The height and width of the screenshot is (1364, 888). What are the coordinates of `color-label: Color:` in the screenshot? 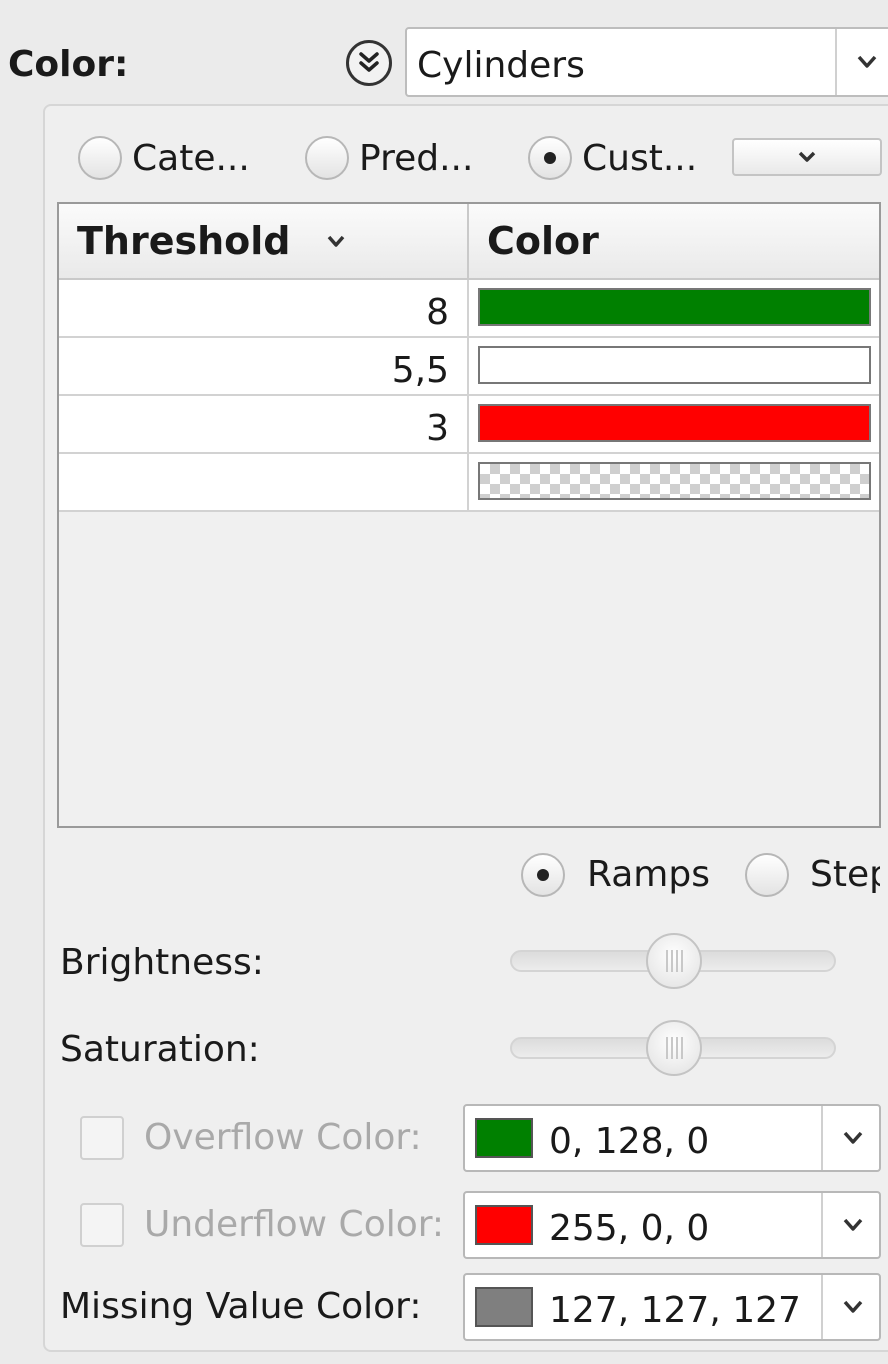 It's located at (68, 64).